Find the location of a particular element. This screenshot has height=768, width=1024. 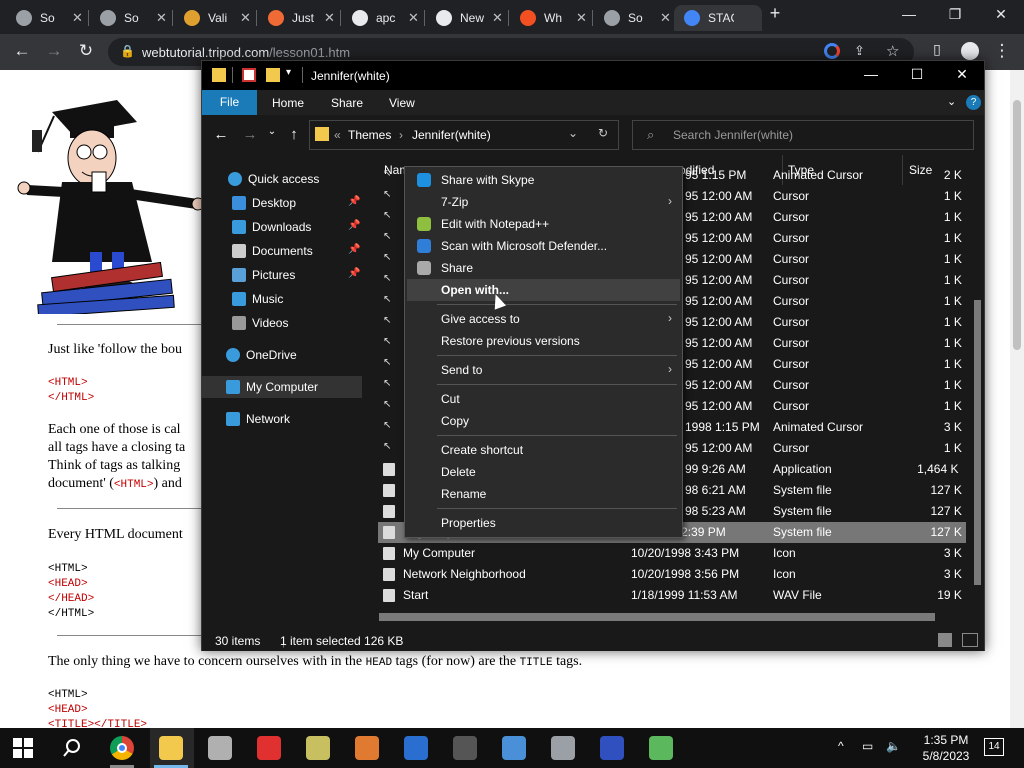

refresh-icon: ↻ is located at coordinates (603, 133).